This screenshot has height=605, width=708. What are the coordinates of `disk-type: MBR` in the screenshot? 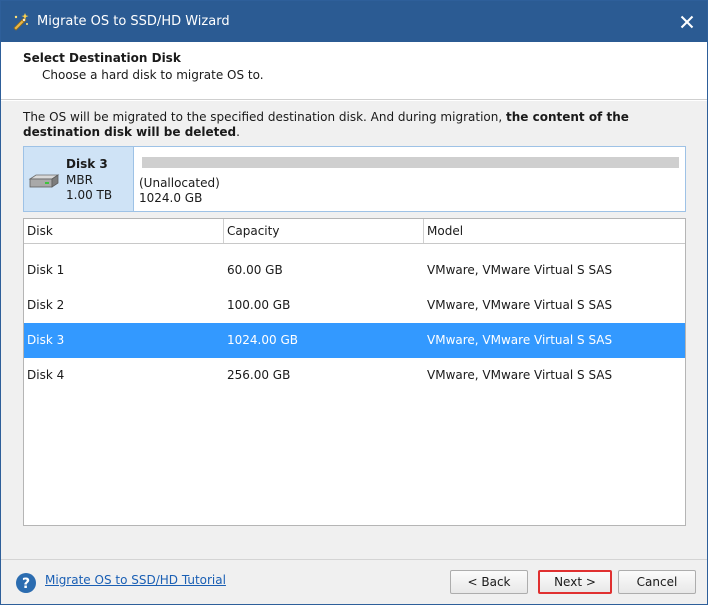 It's located at (79, 180).